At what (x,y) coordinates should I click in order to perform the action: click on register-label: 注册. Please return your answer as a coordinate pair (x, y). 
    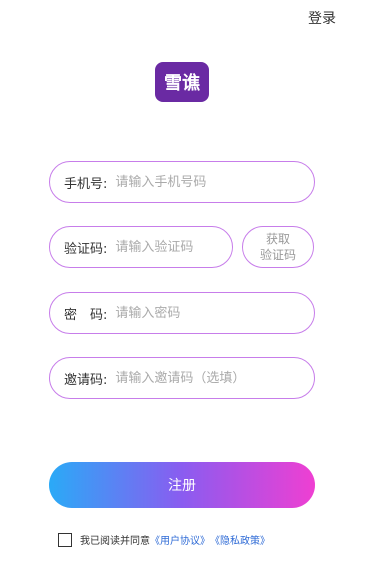
    Looking at the image, I should click on (182, 486).